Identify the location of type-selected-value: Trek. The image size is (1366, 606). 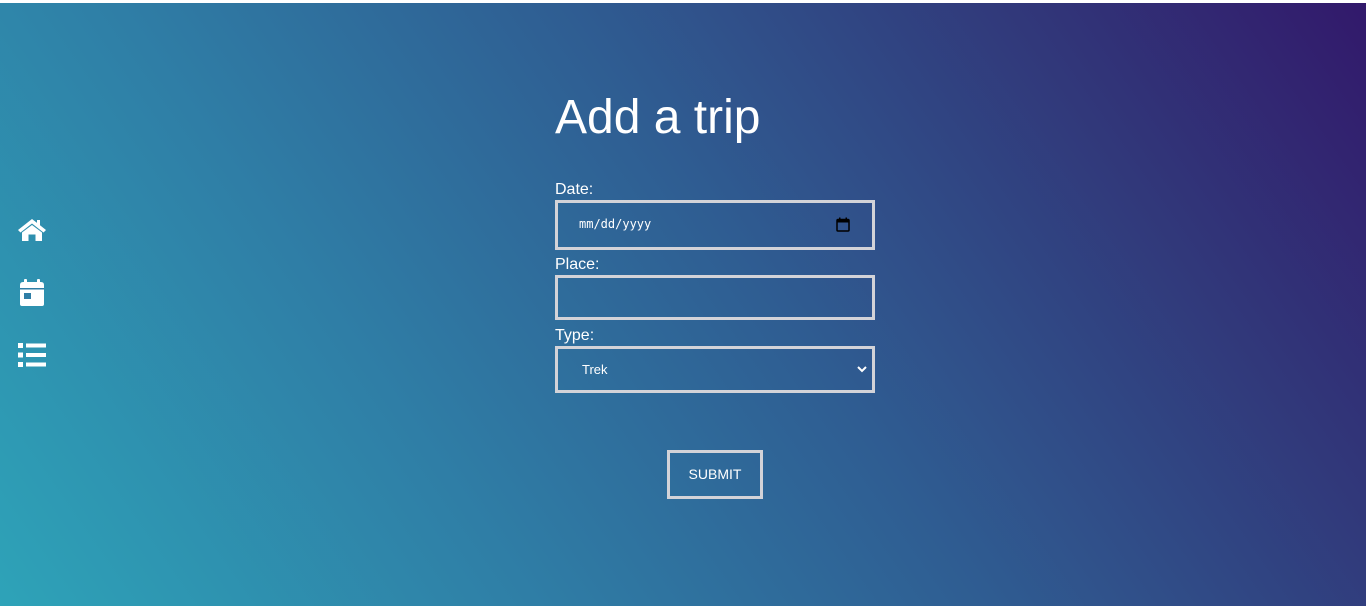
(595, 369).